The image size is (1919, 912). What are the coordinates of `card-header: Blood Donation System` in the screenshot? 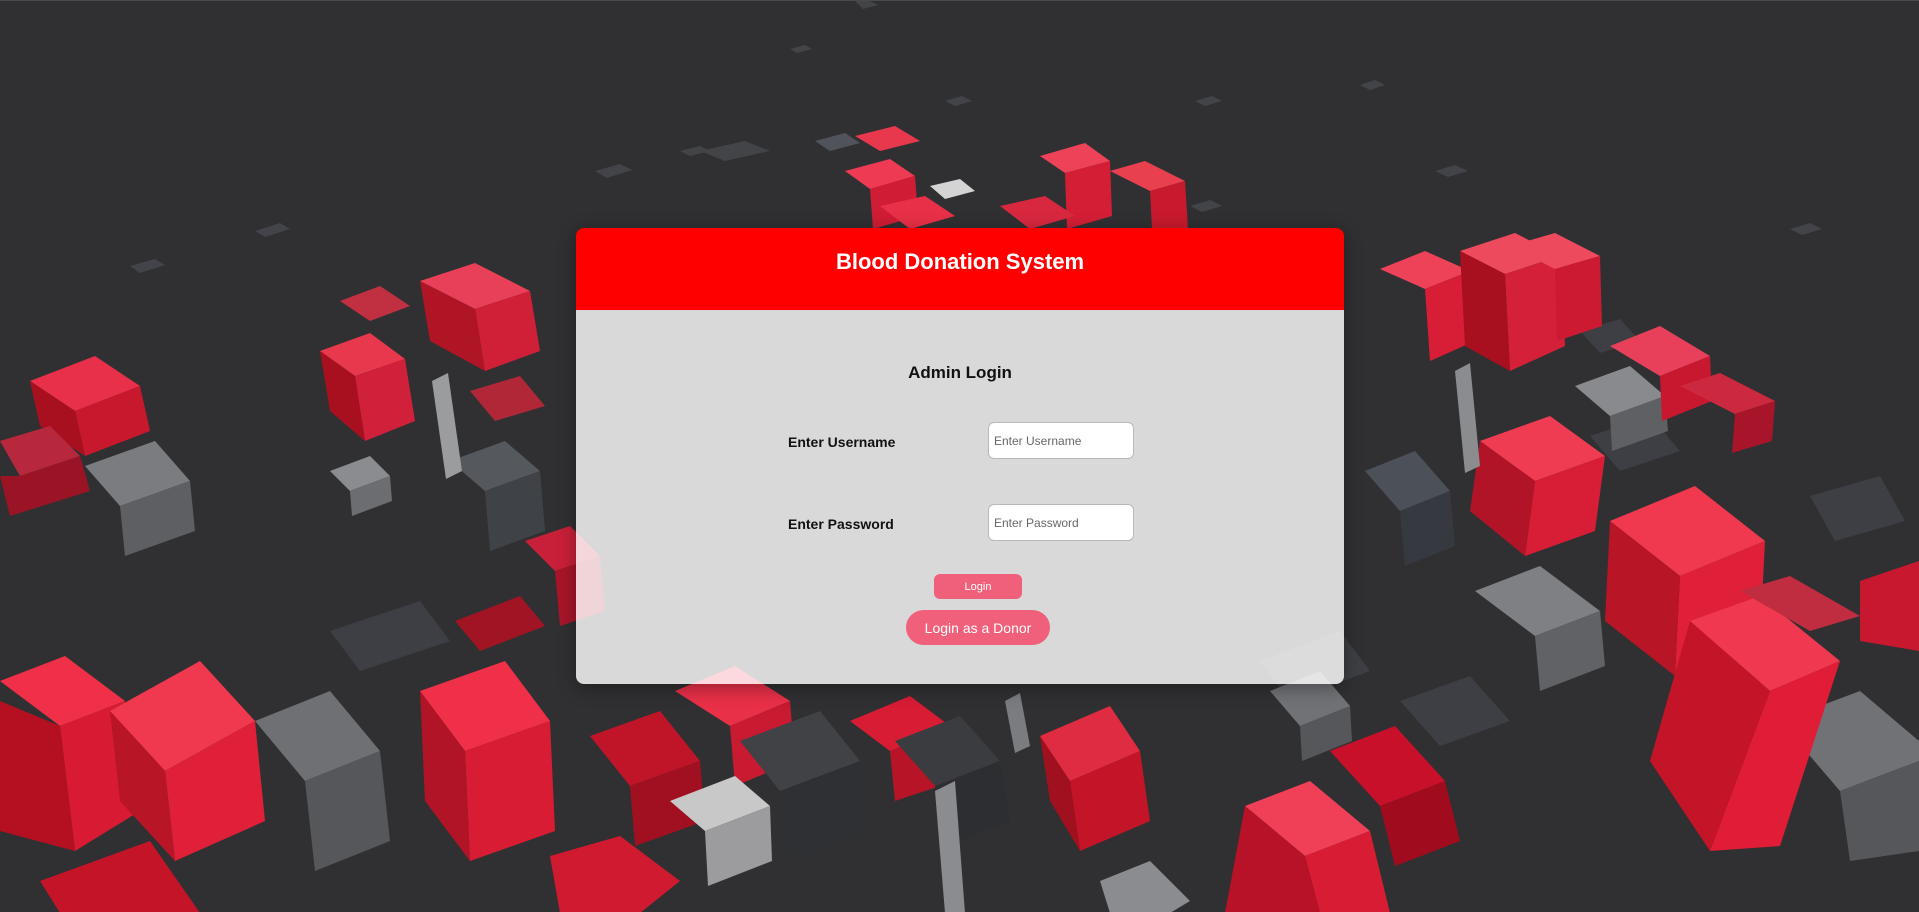 It's located at (960, 269).